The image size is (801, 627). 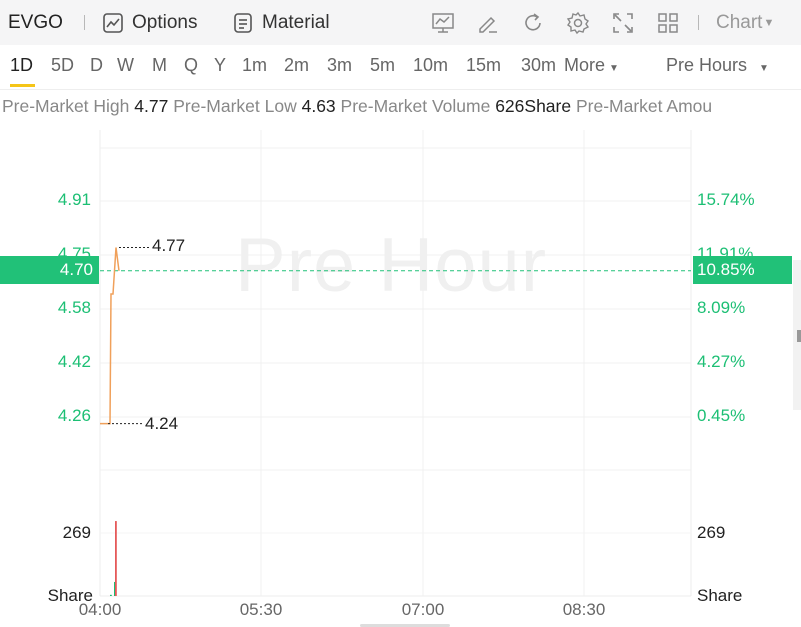 I want to click on current-percent-tag: 10.85%, so click(x=742, y=270).